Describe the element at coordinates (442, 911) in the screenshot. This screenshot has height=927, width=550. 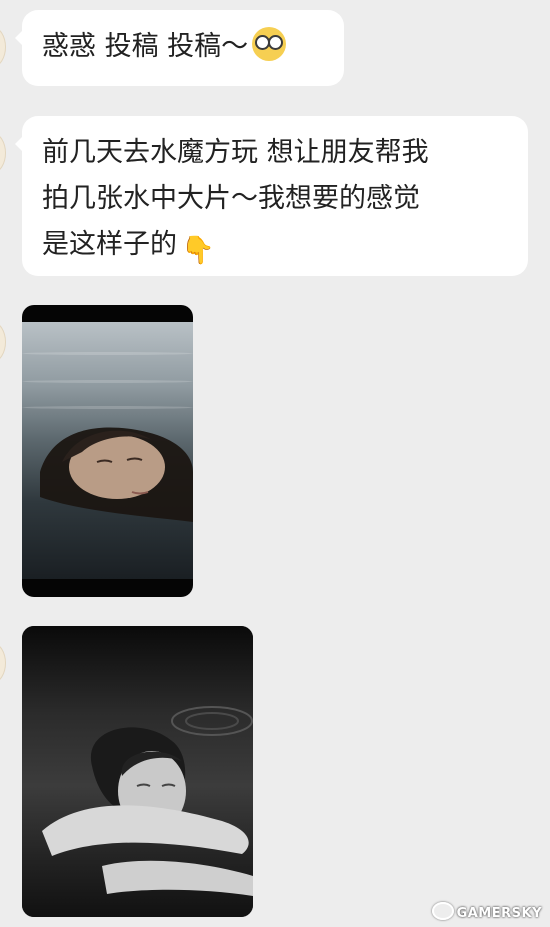
I see `weibo-icon` at that location.